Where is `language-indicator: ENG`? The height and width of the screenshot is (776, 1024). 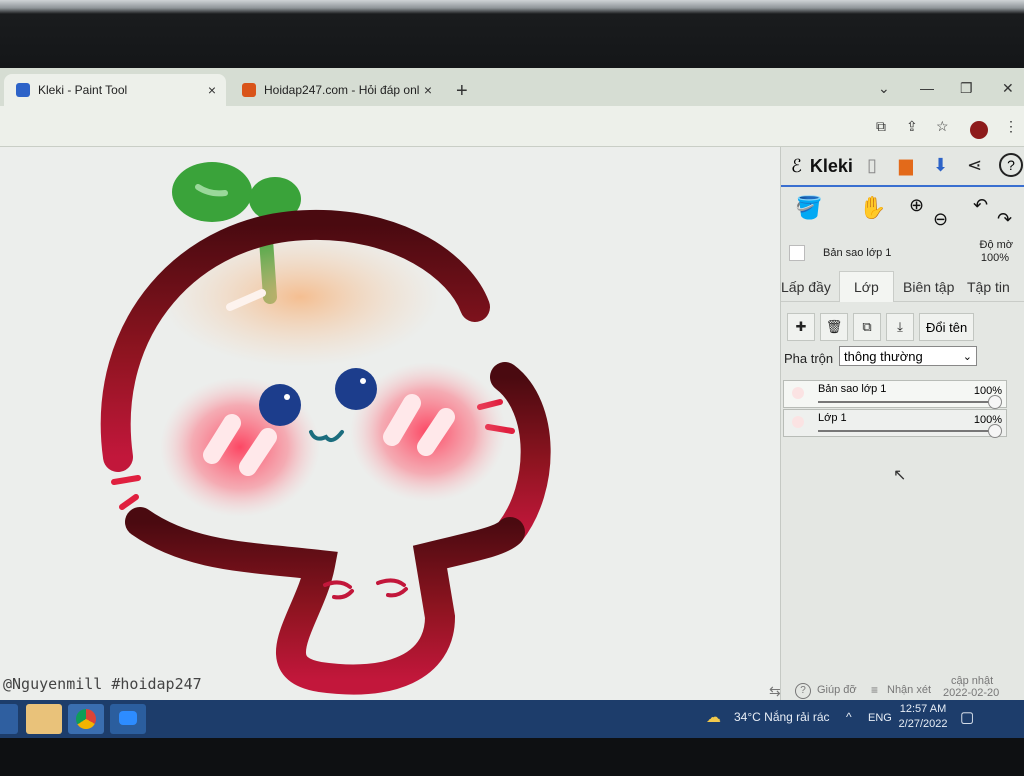 language-indicator: ENG is located at coordinates (880, 718).